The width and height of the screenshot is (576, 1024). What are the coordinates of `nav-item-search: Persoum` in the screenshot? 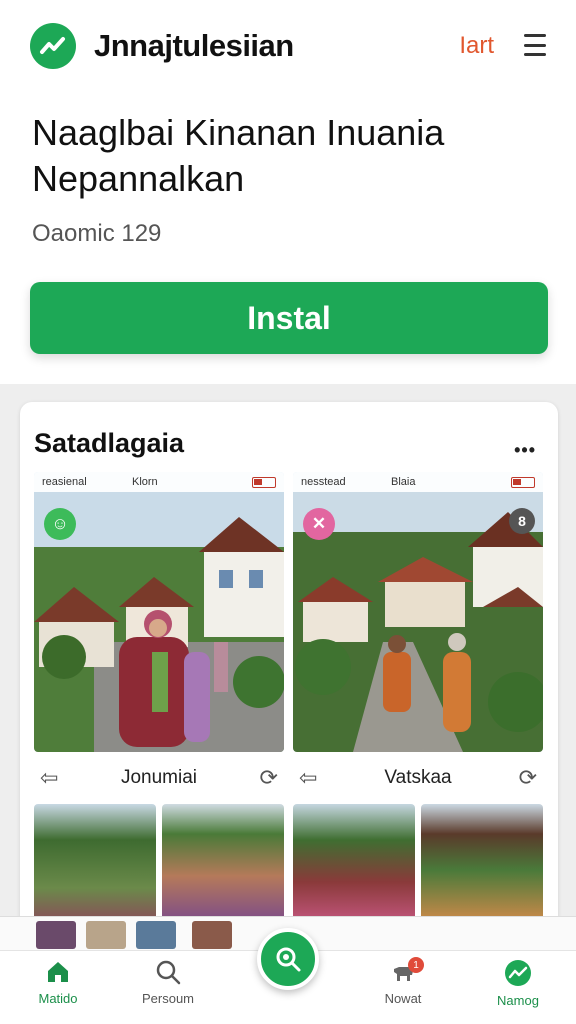 It's located at (168, 987).